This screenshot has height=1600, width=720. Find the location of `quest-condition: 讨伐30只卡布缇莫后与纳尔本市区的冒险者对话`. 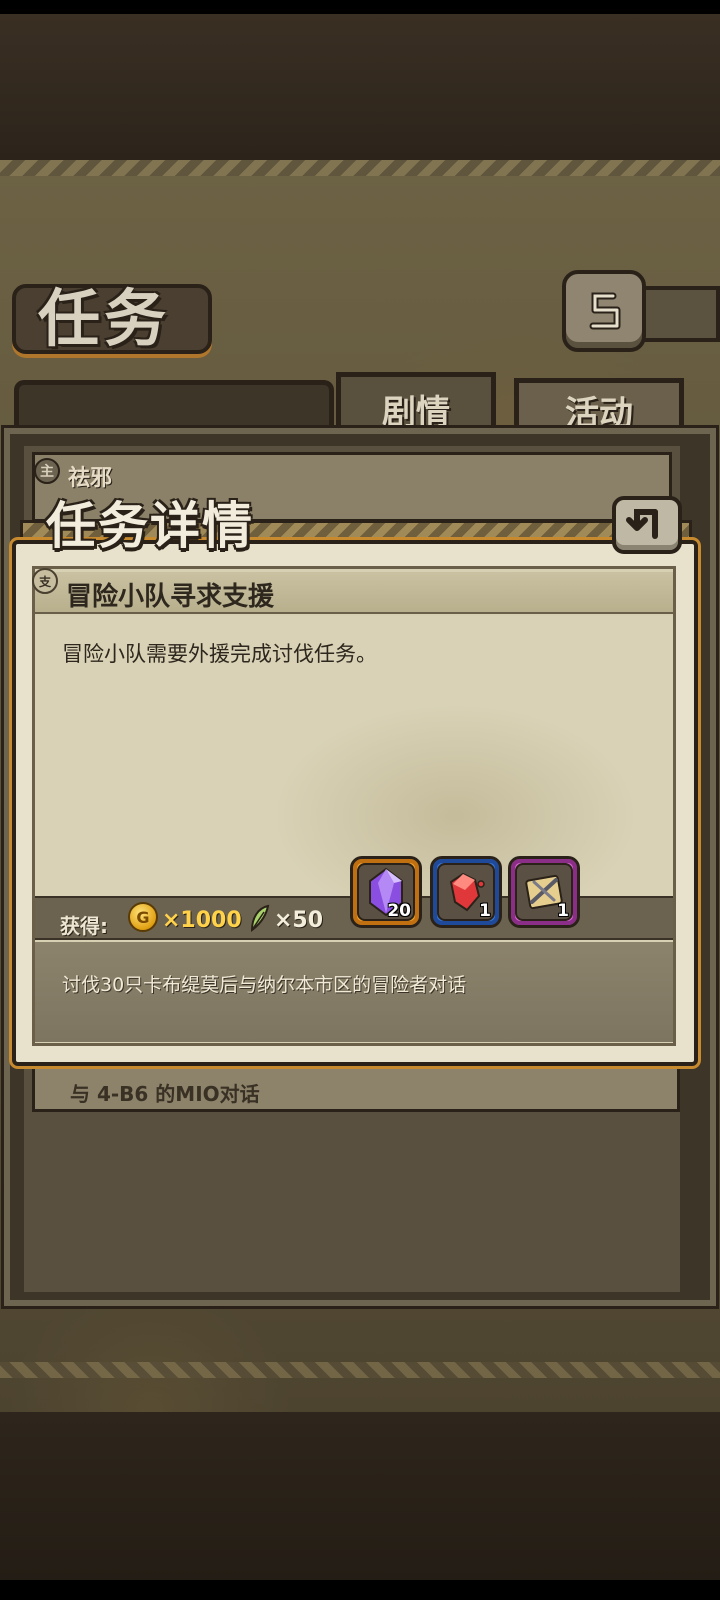

quest-condition: 讨伐30只卡布缇莫后与纳尔本市区的冒险者对话 is located at coordinates (264, 985).